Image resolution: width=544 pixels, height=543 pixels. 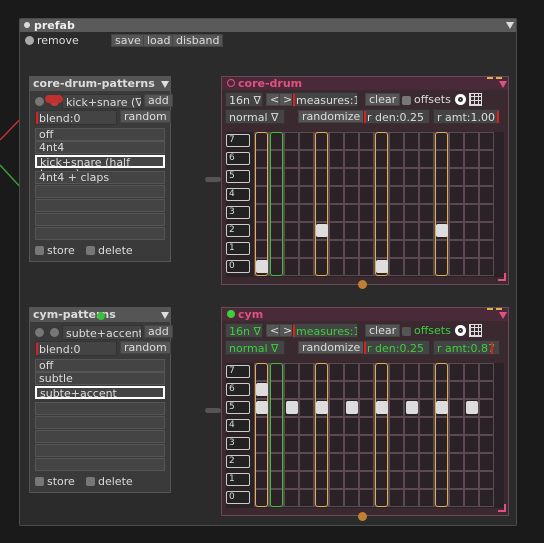 What do you see at coordinates (331, 116) in the screenshot?
I see `randomize-button: randomize` at bounding box center [331, 116].